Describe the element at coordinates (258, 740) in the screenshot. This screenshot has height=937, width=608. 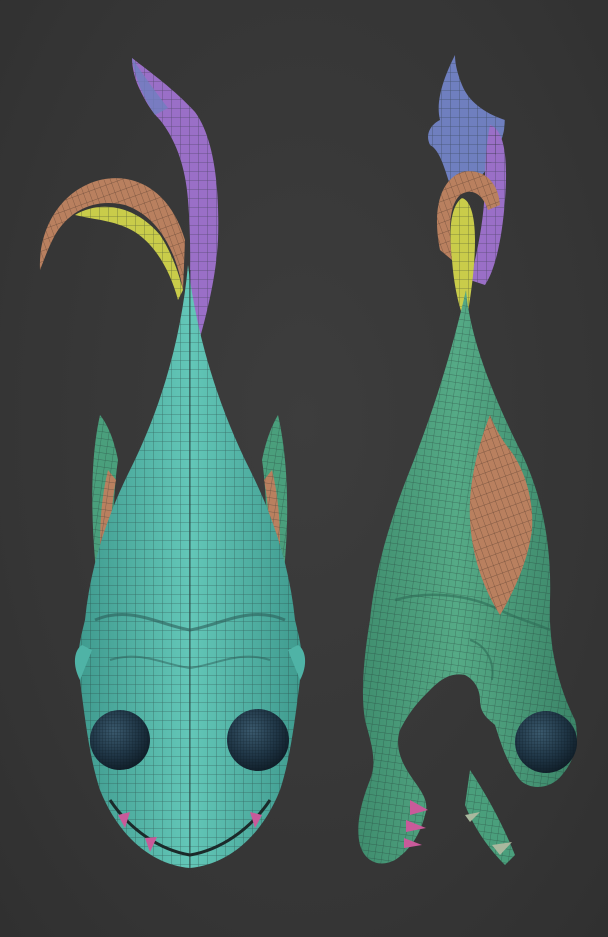
I see `eye-right-front` at that location.